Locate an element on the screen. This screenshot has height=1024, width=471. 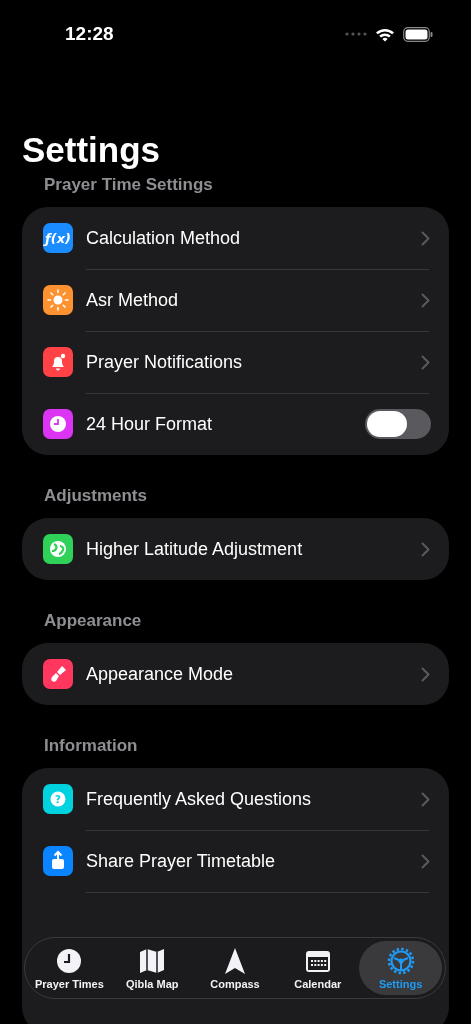
map-icon is located at coordinates (152, 960).